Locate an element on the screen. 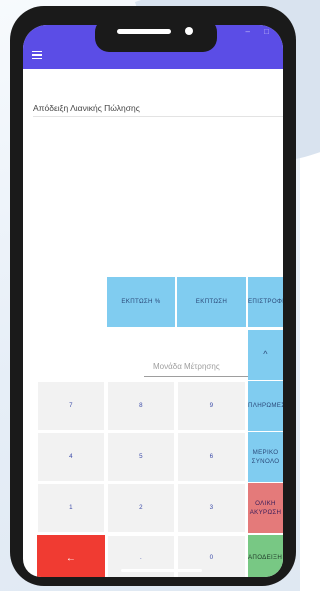 Image resolution: width=320 pixels, height=591 pixels. total-cancel-button: ΟΛΙΚΗ ΑΚΥΡΩΣΗ is located at coordinates (265, 508).